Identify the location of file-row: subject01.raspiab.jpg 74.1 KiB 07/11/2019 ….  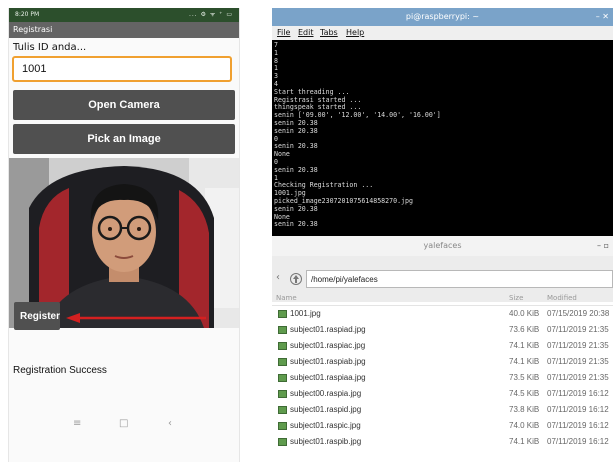
(442, 362).